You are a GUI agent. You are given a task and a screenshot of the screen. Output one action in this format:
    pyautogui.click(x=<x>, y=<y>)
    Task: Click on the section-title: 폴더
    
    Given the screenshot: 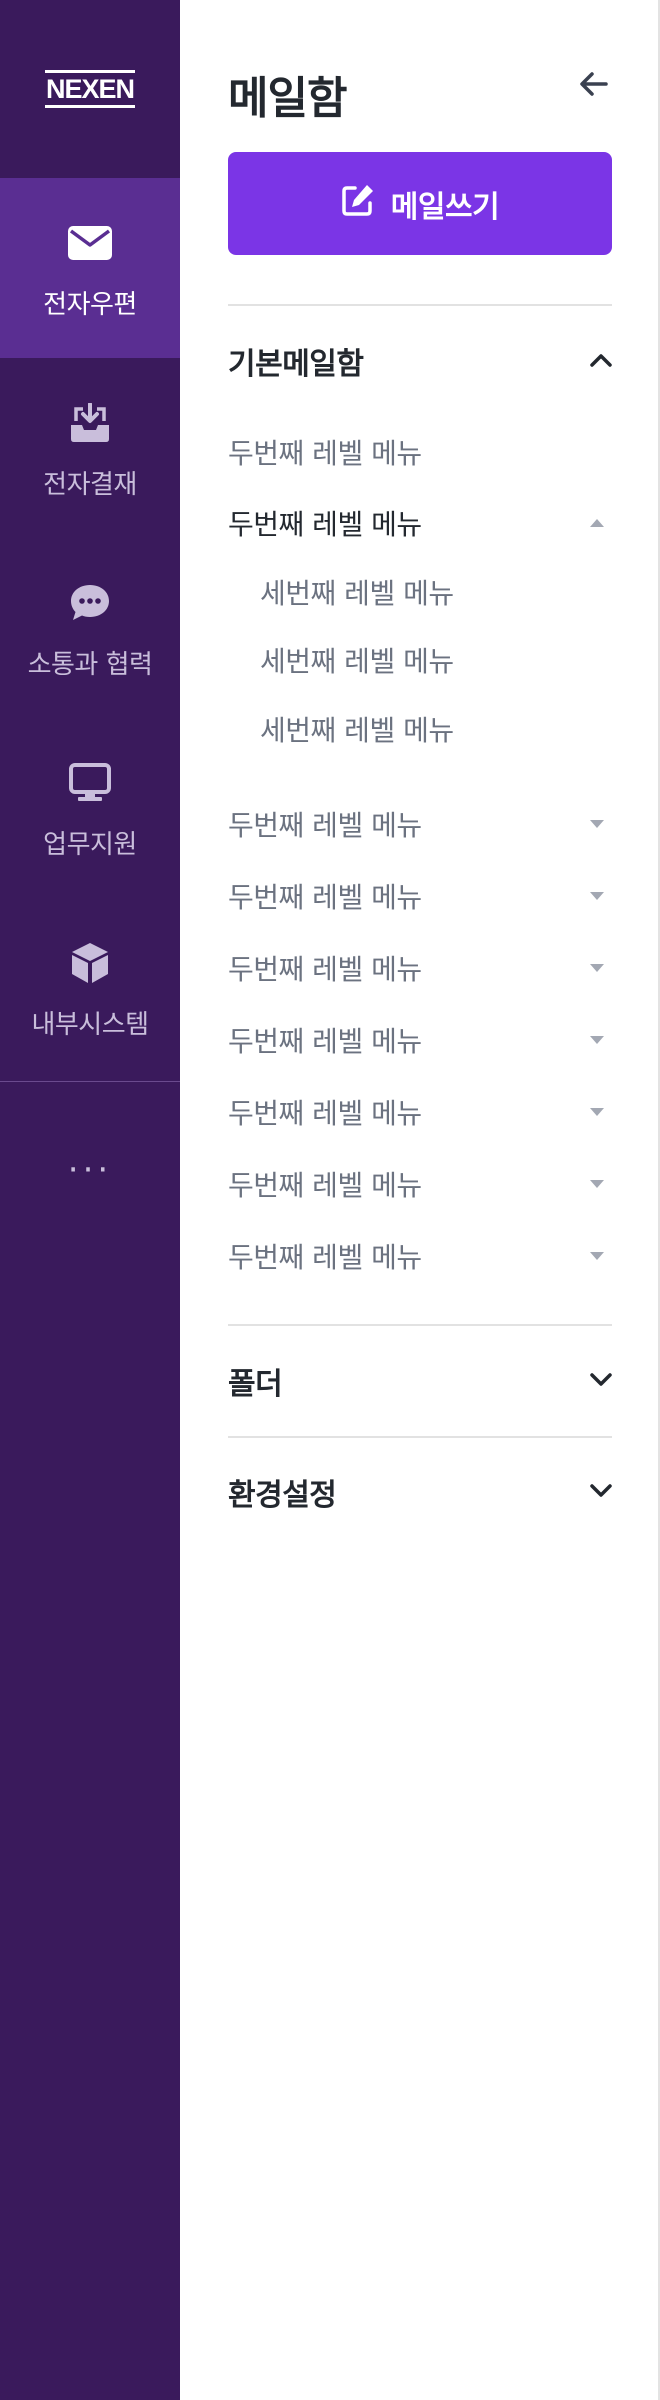 What is the action you would take?
    pyautogui.click(x=255, y=1384)
    